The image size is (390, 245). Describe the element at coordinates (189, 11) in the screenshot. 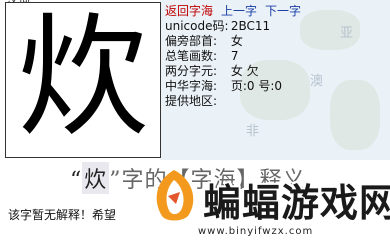

I see `back-link: 返回字海` at that location.